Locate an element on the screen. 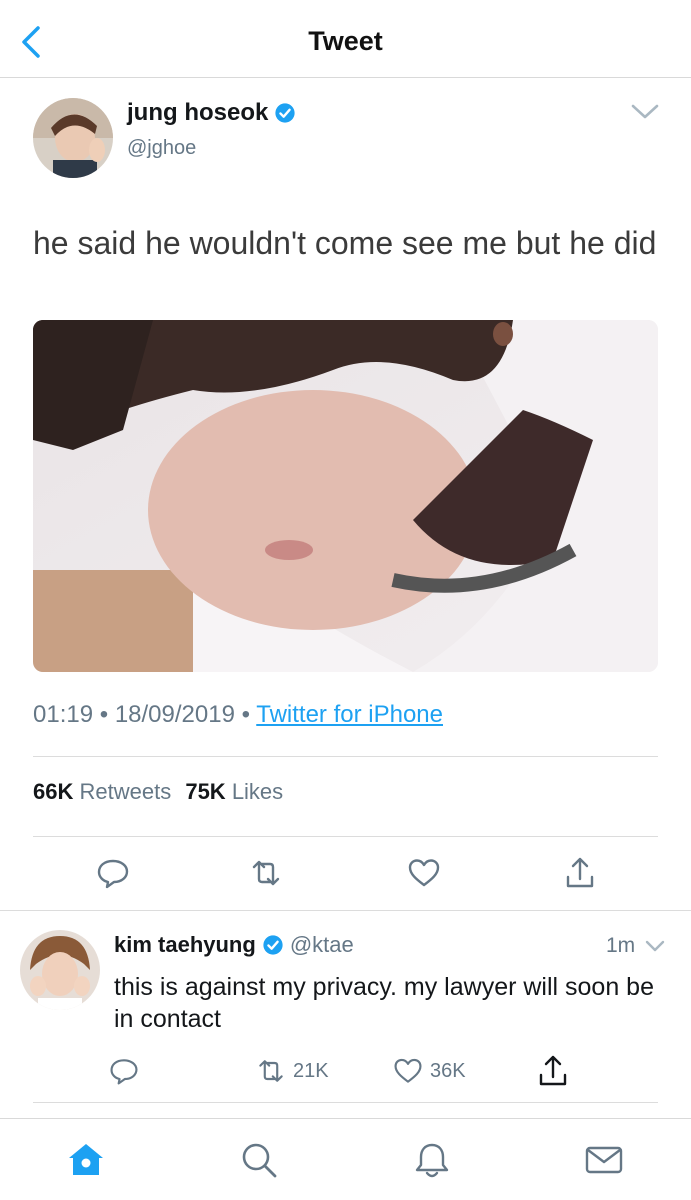 The image size is (691, 1200). reply-reply-button is located at coordinates (124, 1071).